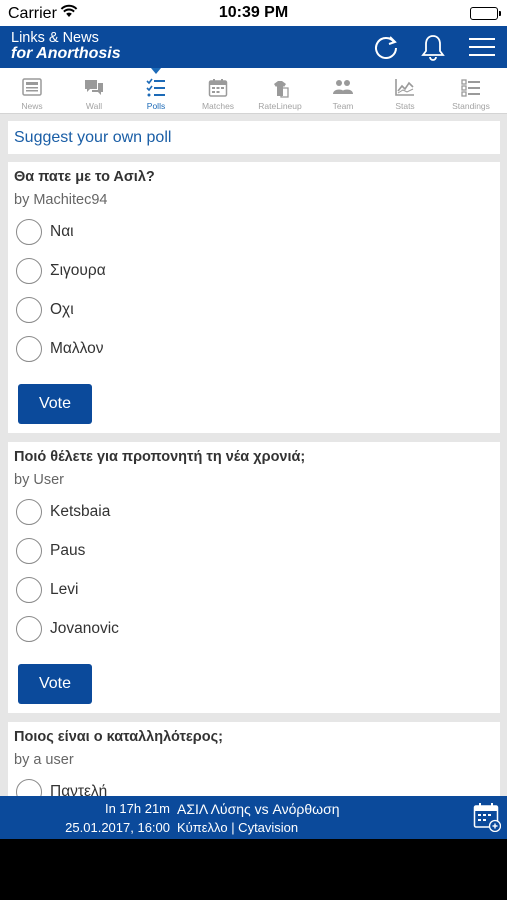 This screenshot has width=507, height=900. What do you see at coordinates (117, 827) in the screenshot?
I see `match-datetime: 25.01.2017, 16:00` at bounding box center [117, 827].